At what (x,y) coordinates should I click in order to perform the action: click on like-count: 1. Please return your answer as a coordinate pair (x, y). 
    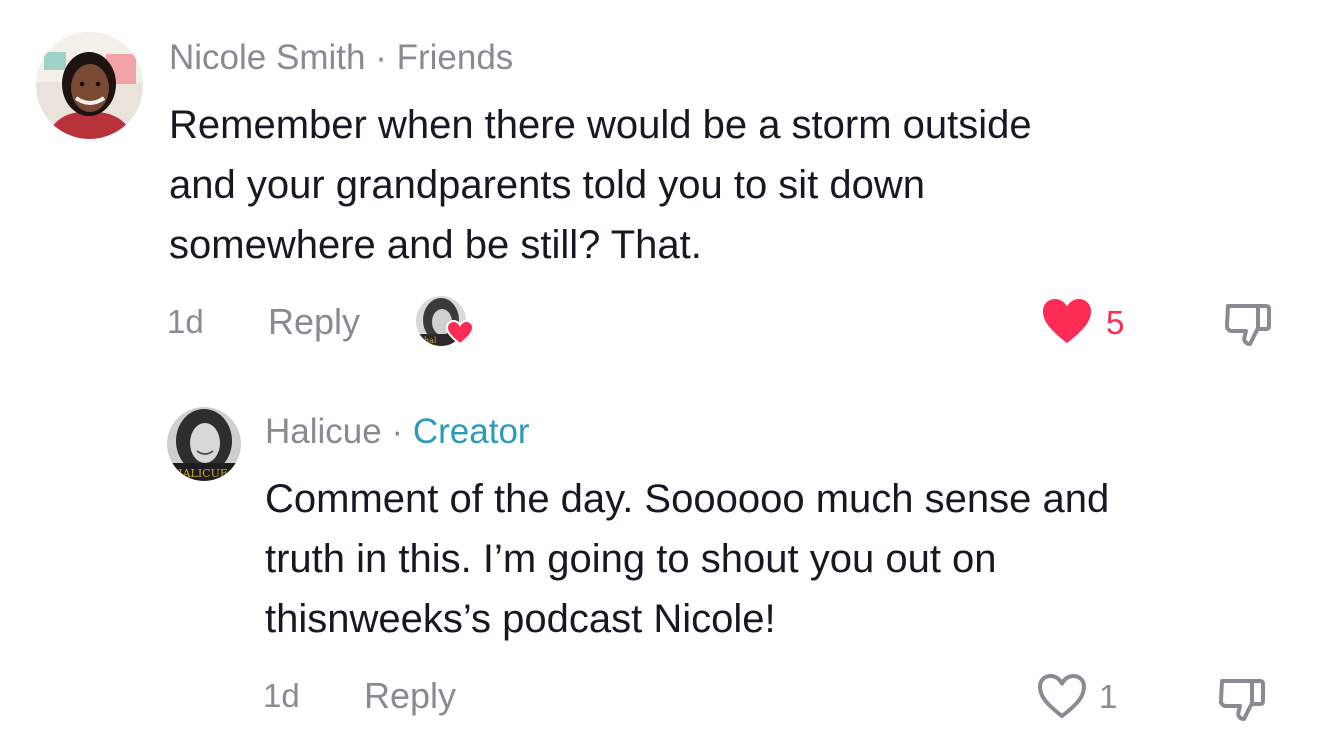
    Looking at the image, I should click on (1108, 696).